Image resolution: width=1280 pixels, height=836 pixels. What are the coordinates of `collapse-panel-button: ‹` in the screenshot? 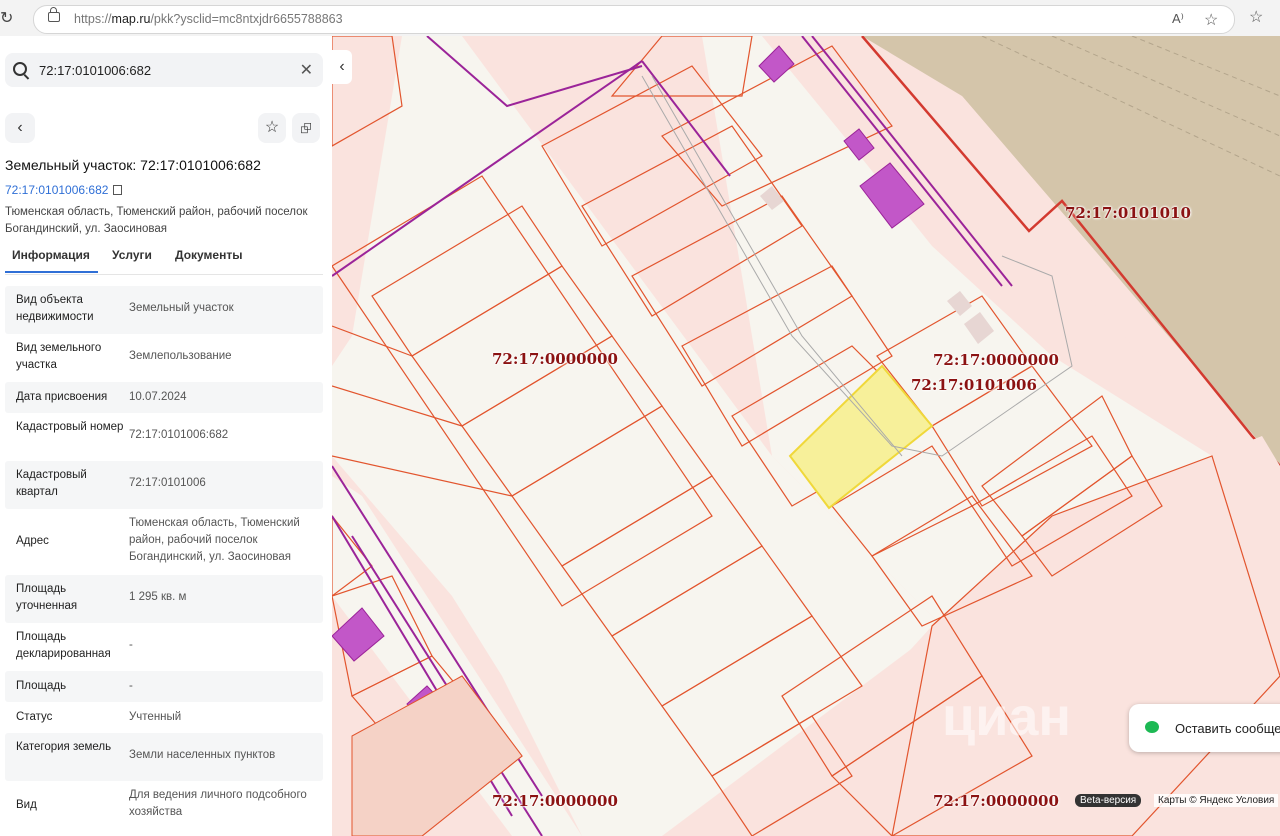 It's located at (342, 67).